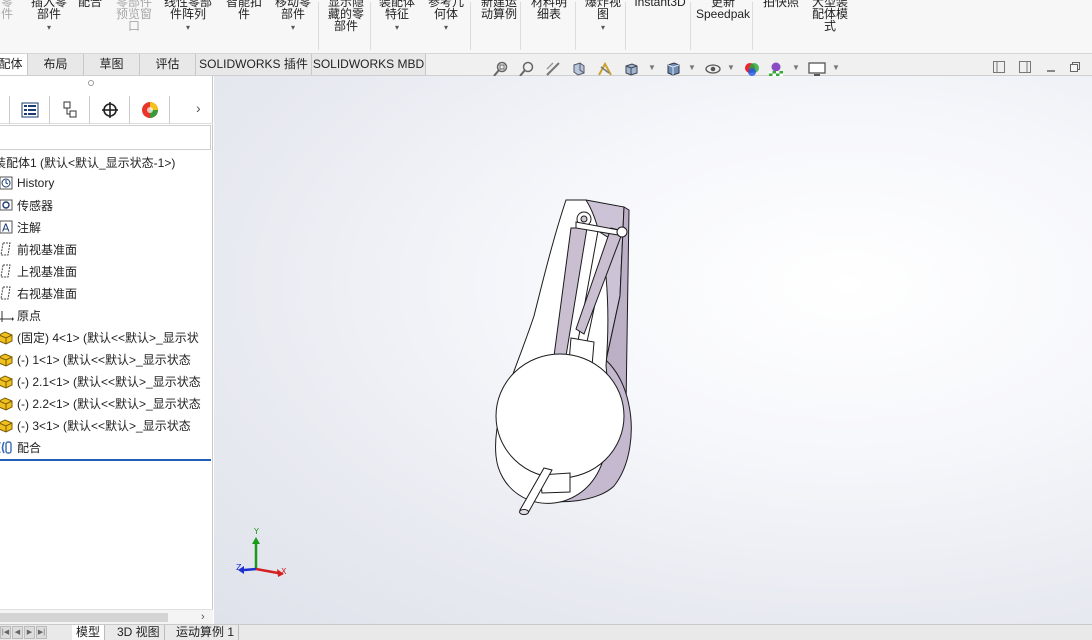  Describe the element at coordinates (14, 64) in the screenshot. I see `tab-0: 配体` at that location.